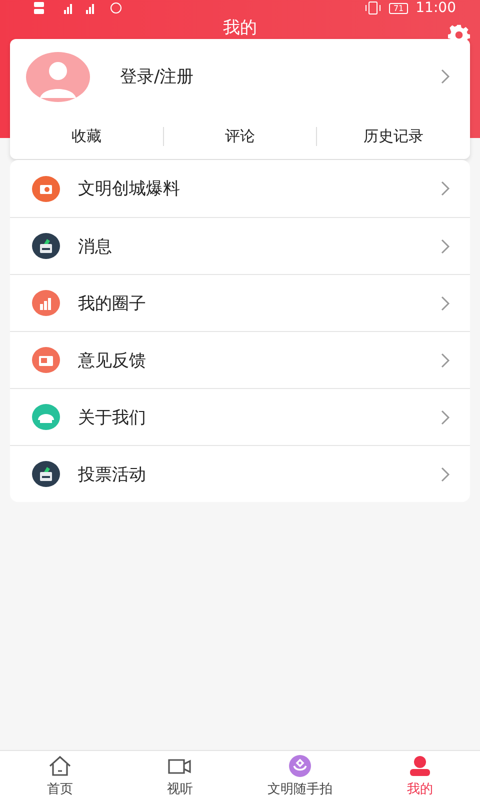 The image size is (480, 800). I want to click on settings-icon, so click(459, 35).